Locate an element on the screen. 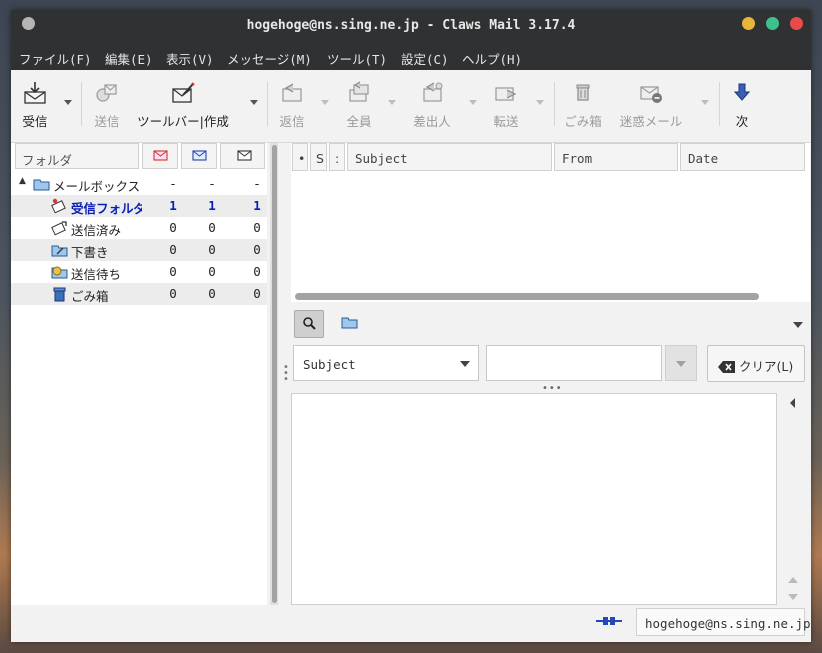 Image resolution: width=822 pixels, height=653 pixels. folder-row-queue: 送信待ち 0 0 0 is located at coordinates (139, 272).